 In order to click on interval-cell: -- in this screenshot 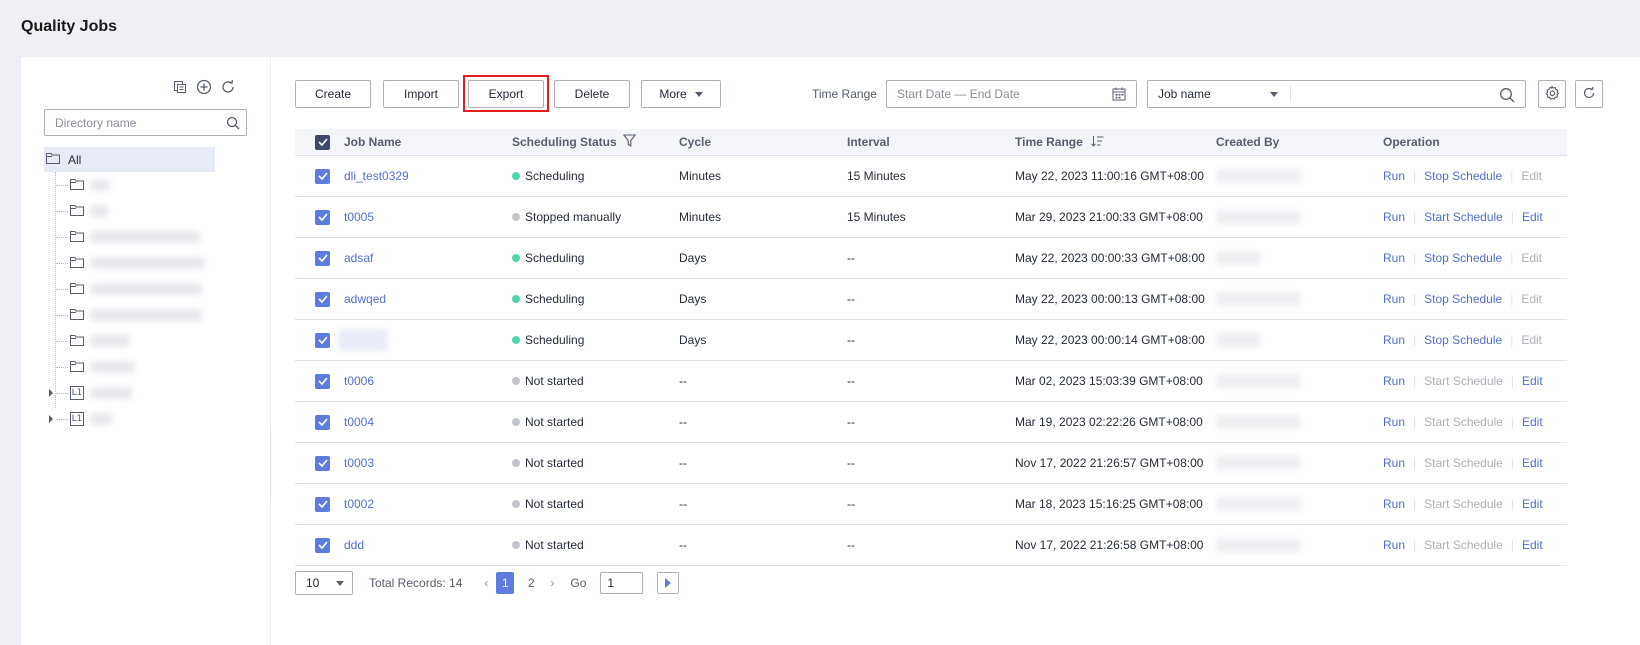, I will do `click(851, 545)`.